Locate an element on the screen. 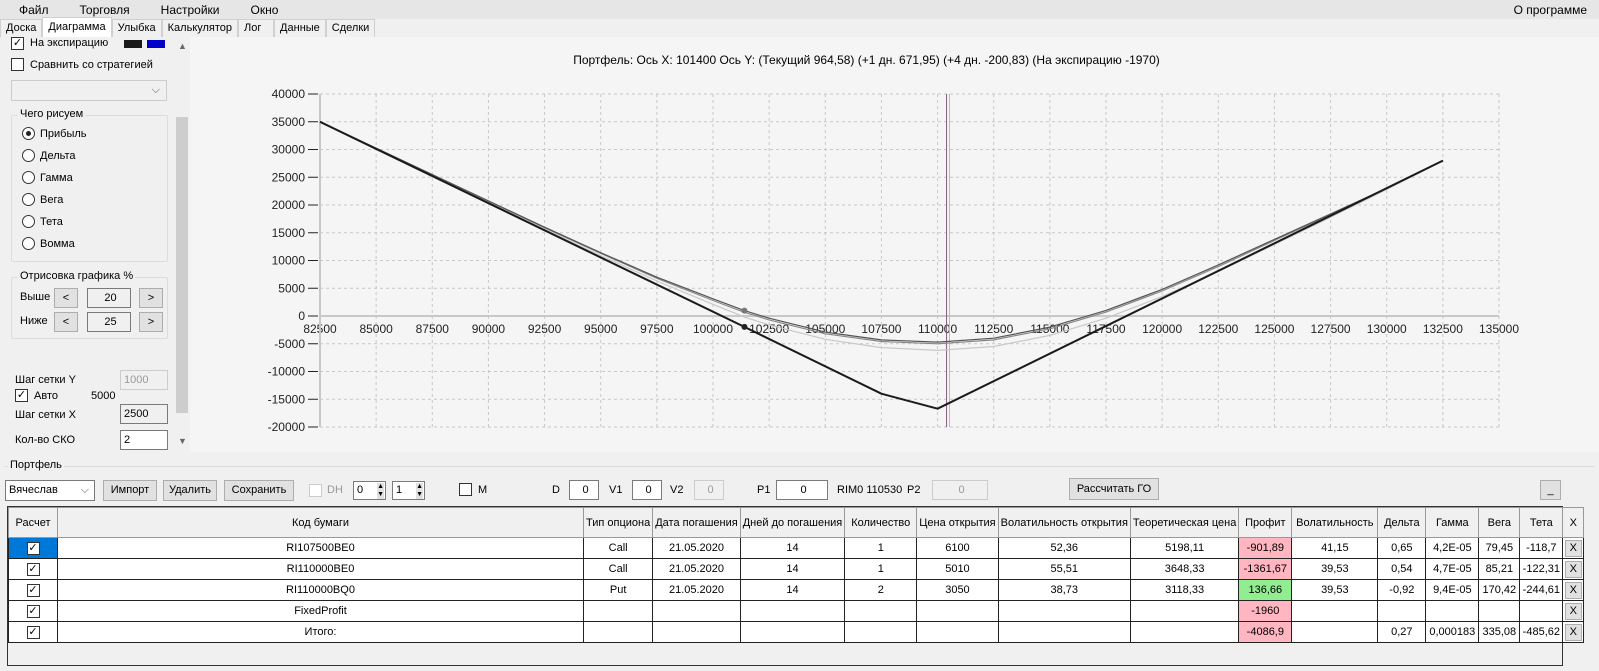 This screenshot has height=671, width=1599. above-increase-button: > is located at coordinates (151, 298).